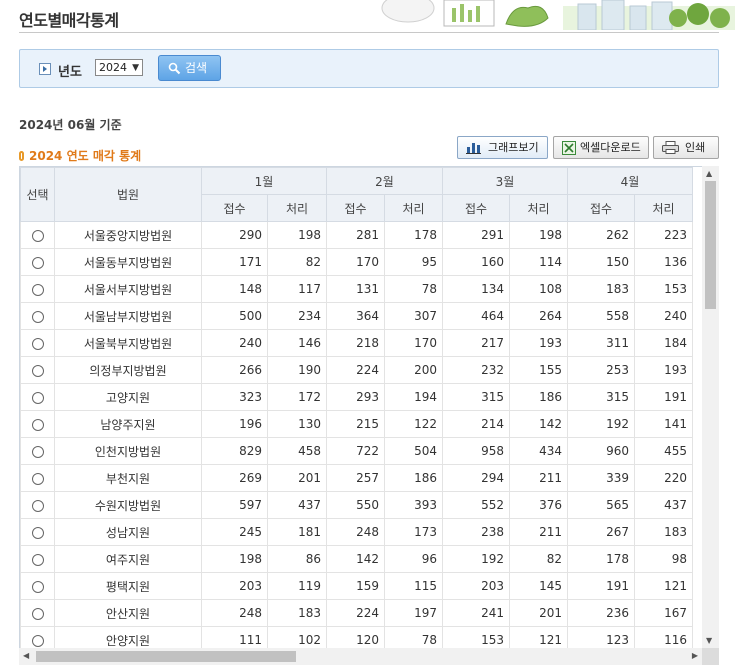 The width and height of the screenshot is (735, 670). I want to click on process-count: 181, so click(297, 532).